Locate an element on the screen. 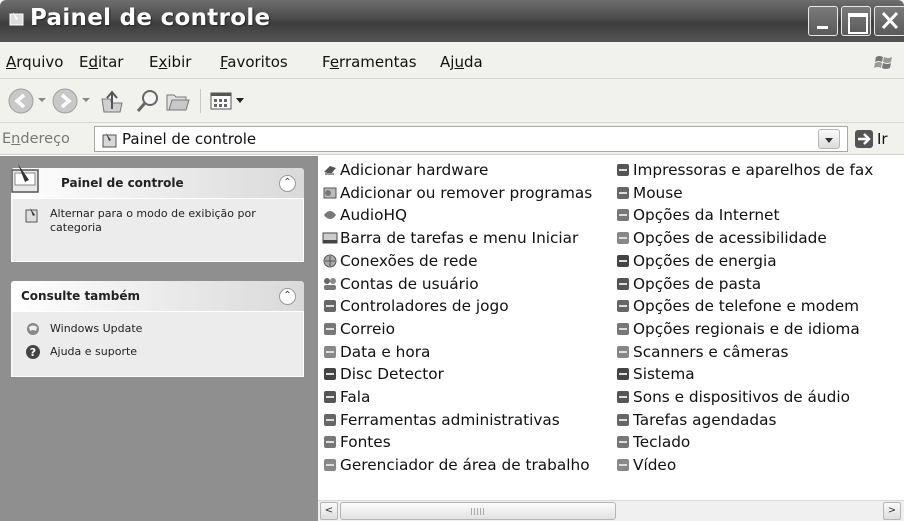  views-dropdown-arrow is located at coordinates (240, 100).